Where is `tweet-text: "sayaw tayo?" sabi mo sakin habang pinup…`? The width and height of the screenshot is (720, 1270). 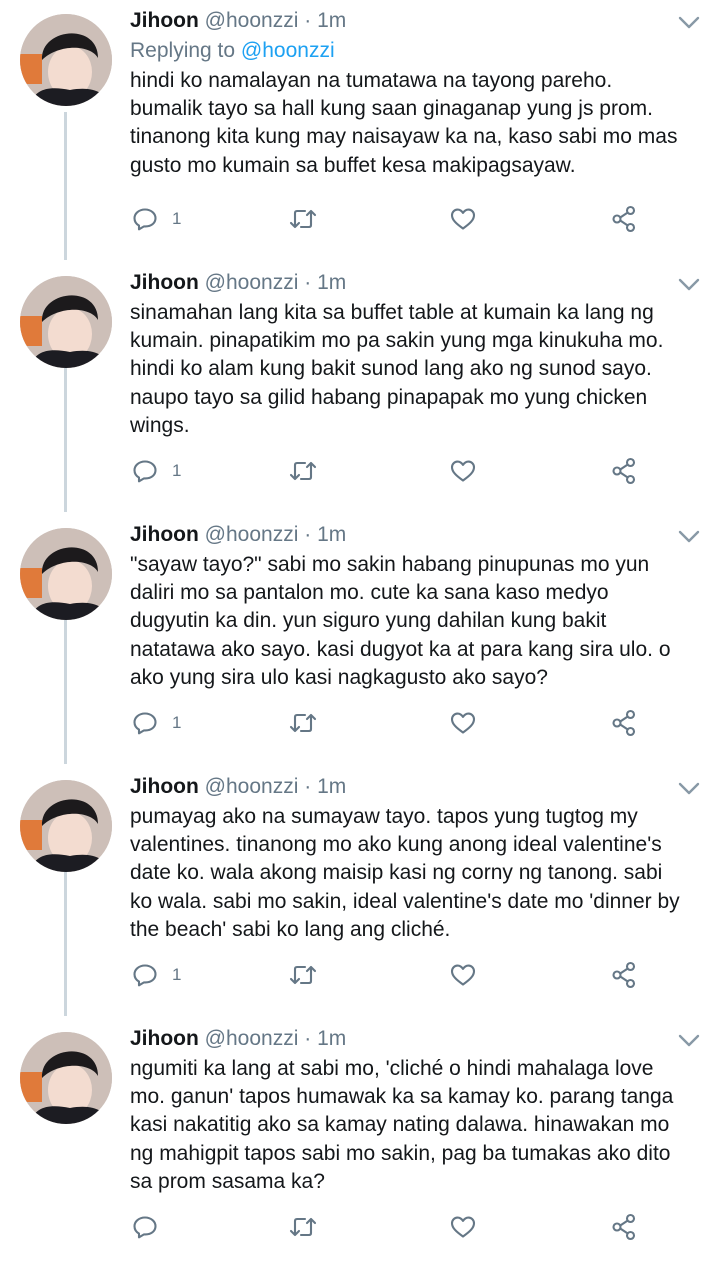
tweet-text: "sayaw tayo?" sabi mo sakin habang pinup… is located at coordinates (400, 621).